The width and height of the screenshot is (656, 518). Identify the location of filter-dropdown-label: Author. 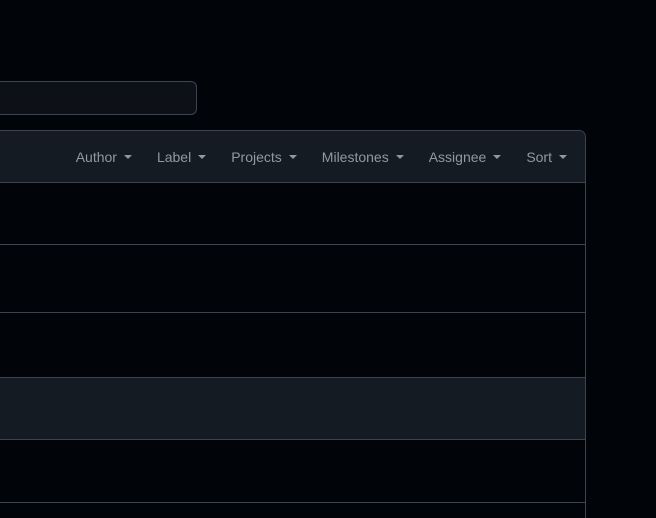
(96, 156).